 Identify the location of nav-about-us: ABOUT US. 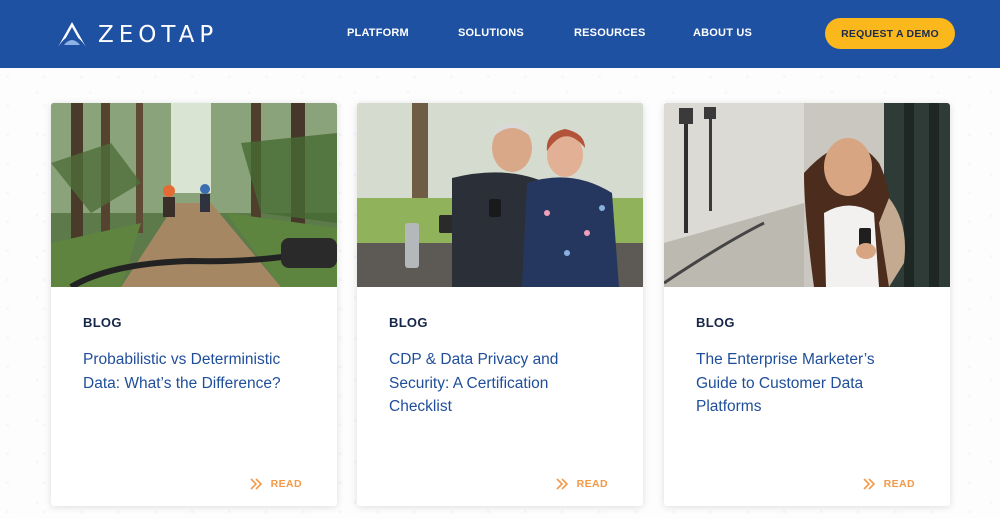
(722, 33).